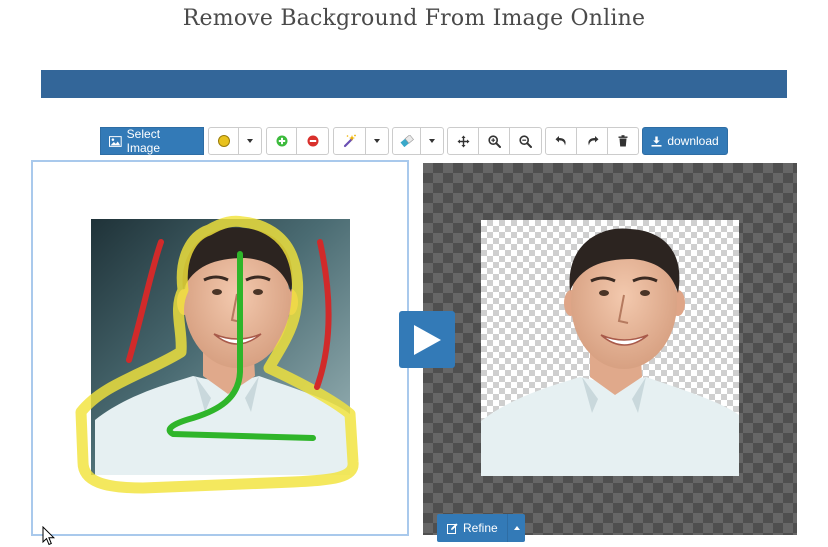  I want to click on magic-wand-button, so click(349, 141).